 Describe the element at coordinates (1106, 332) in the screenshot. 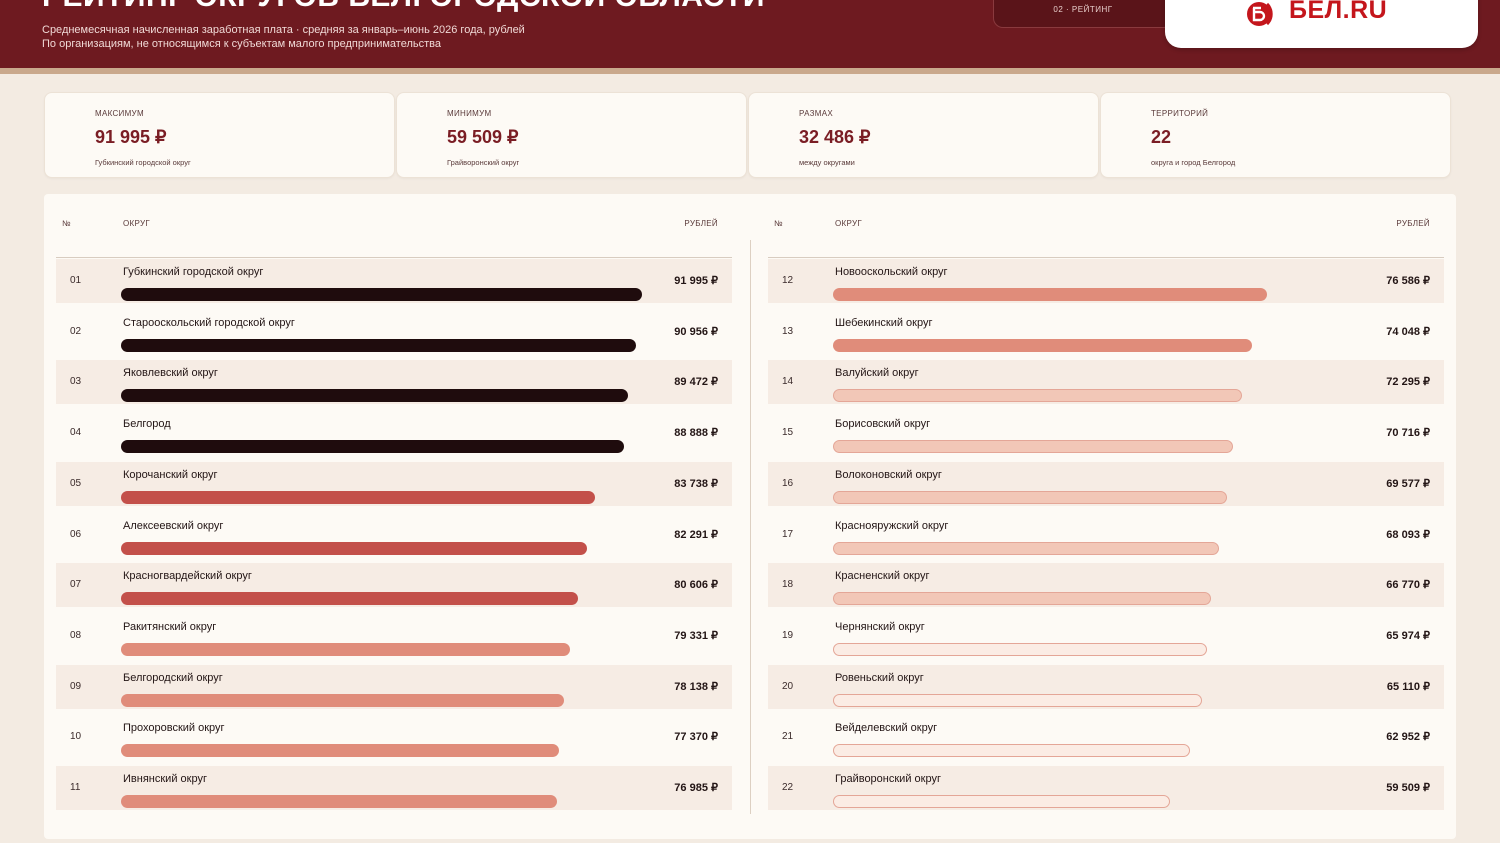

I see `table-row: 13 Шебекинский округ 74 048 ₽` at that location.